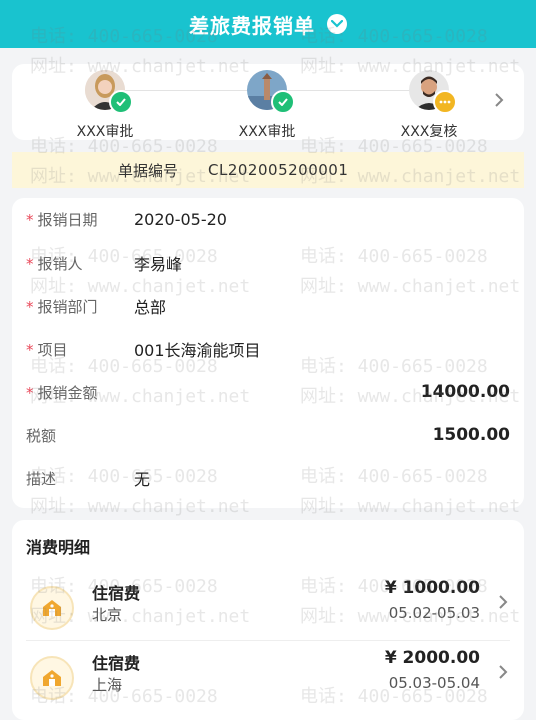 The height and width of the screenshot is (720, 536). I want to click on field-tax: 税额 1500.00, so click(268, 435).